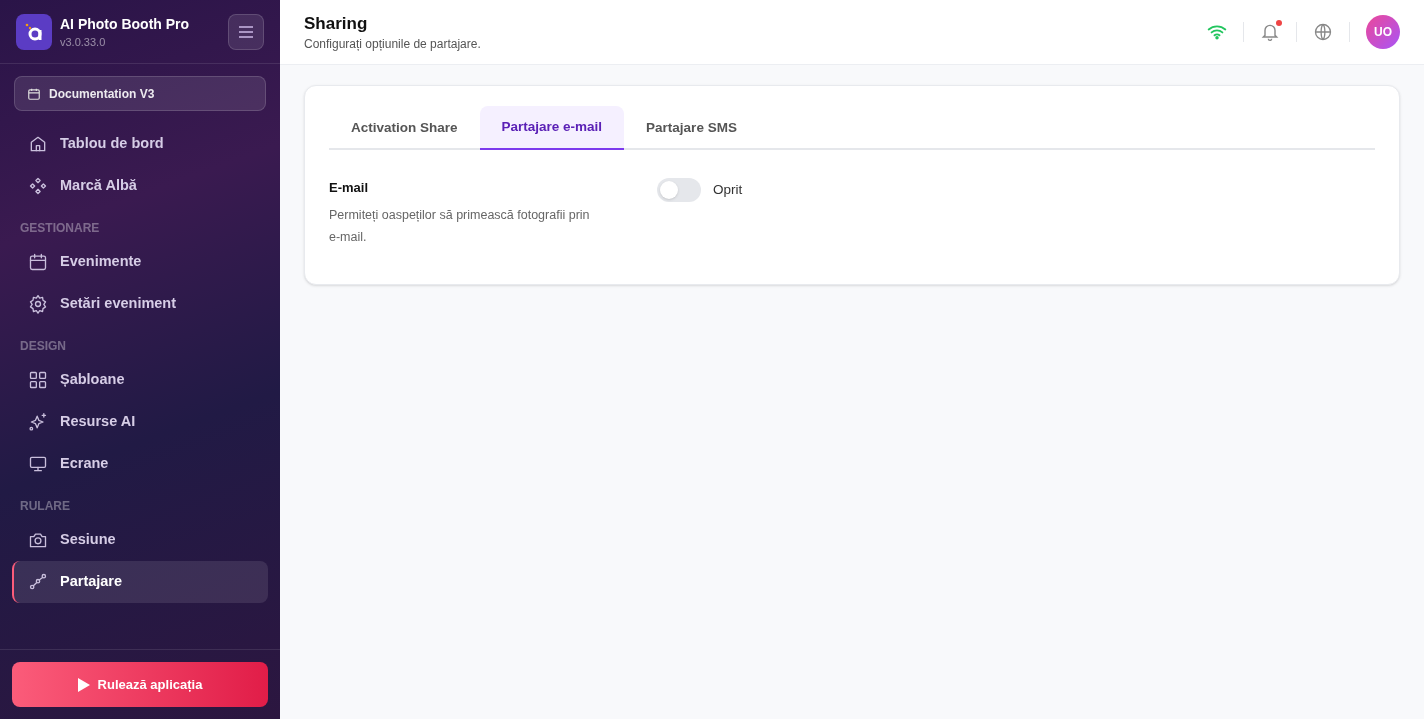 Image resolution: width=1424 pixels, height=719 pixels. Describe the element at coordinates (83, 684) in the screenshot. I see `play-icon` at that location.